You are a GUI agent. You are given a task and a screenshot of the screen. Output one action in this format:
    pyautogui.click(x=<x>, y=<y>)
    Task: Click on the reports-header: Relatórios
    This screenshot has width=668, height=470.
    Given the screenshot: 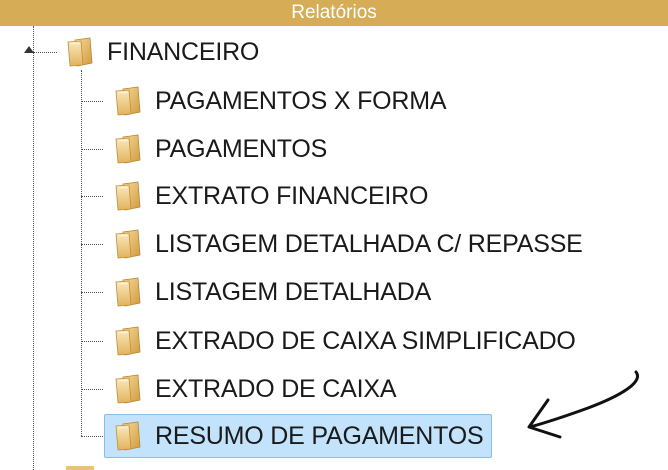 What is the action you would take?
    pyautogui.click(x=334, y=13)
    